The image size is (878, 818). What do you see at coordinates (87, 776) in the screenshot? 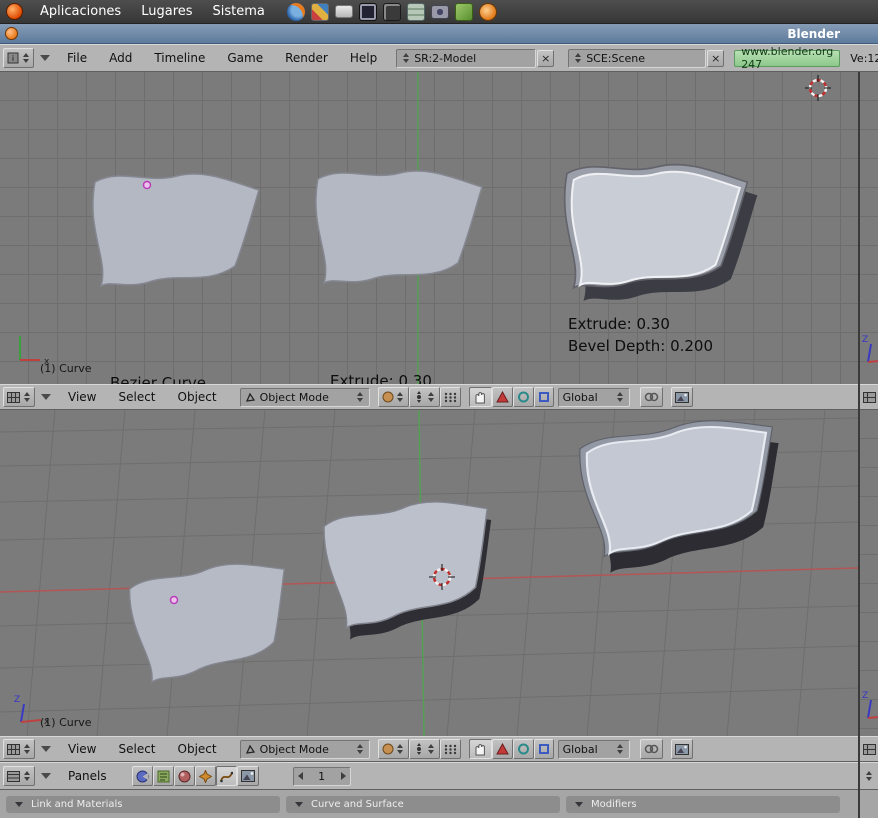
I see `panels-menu: Panels` at bounding box center [87, 776].